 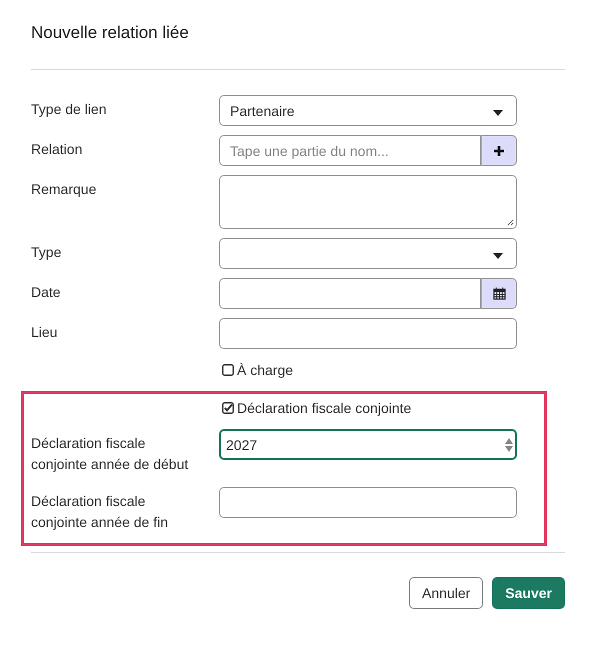 I want to click on field-label: Type de lien, so click(x=69, y=109).